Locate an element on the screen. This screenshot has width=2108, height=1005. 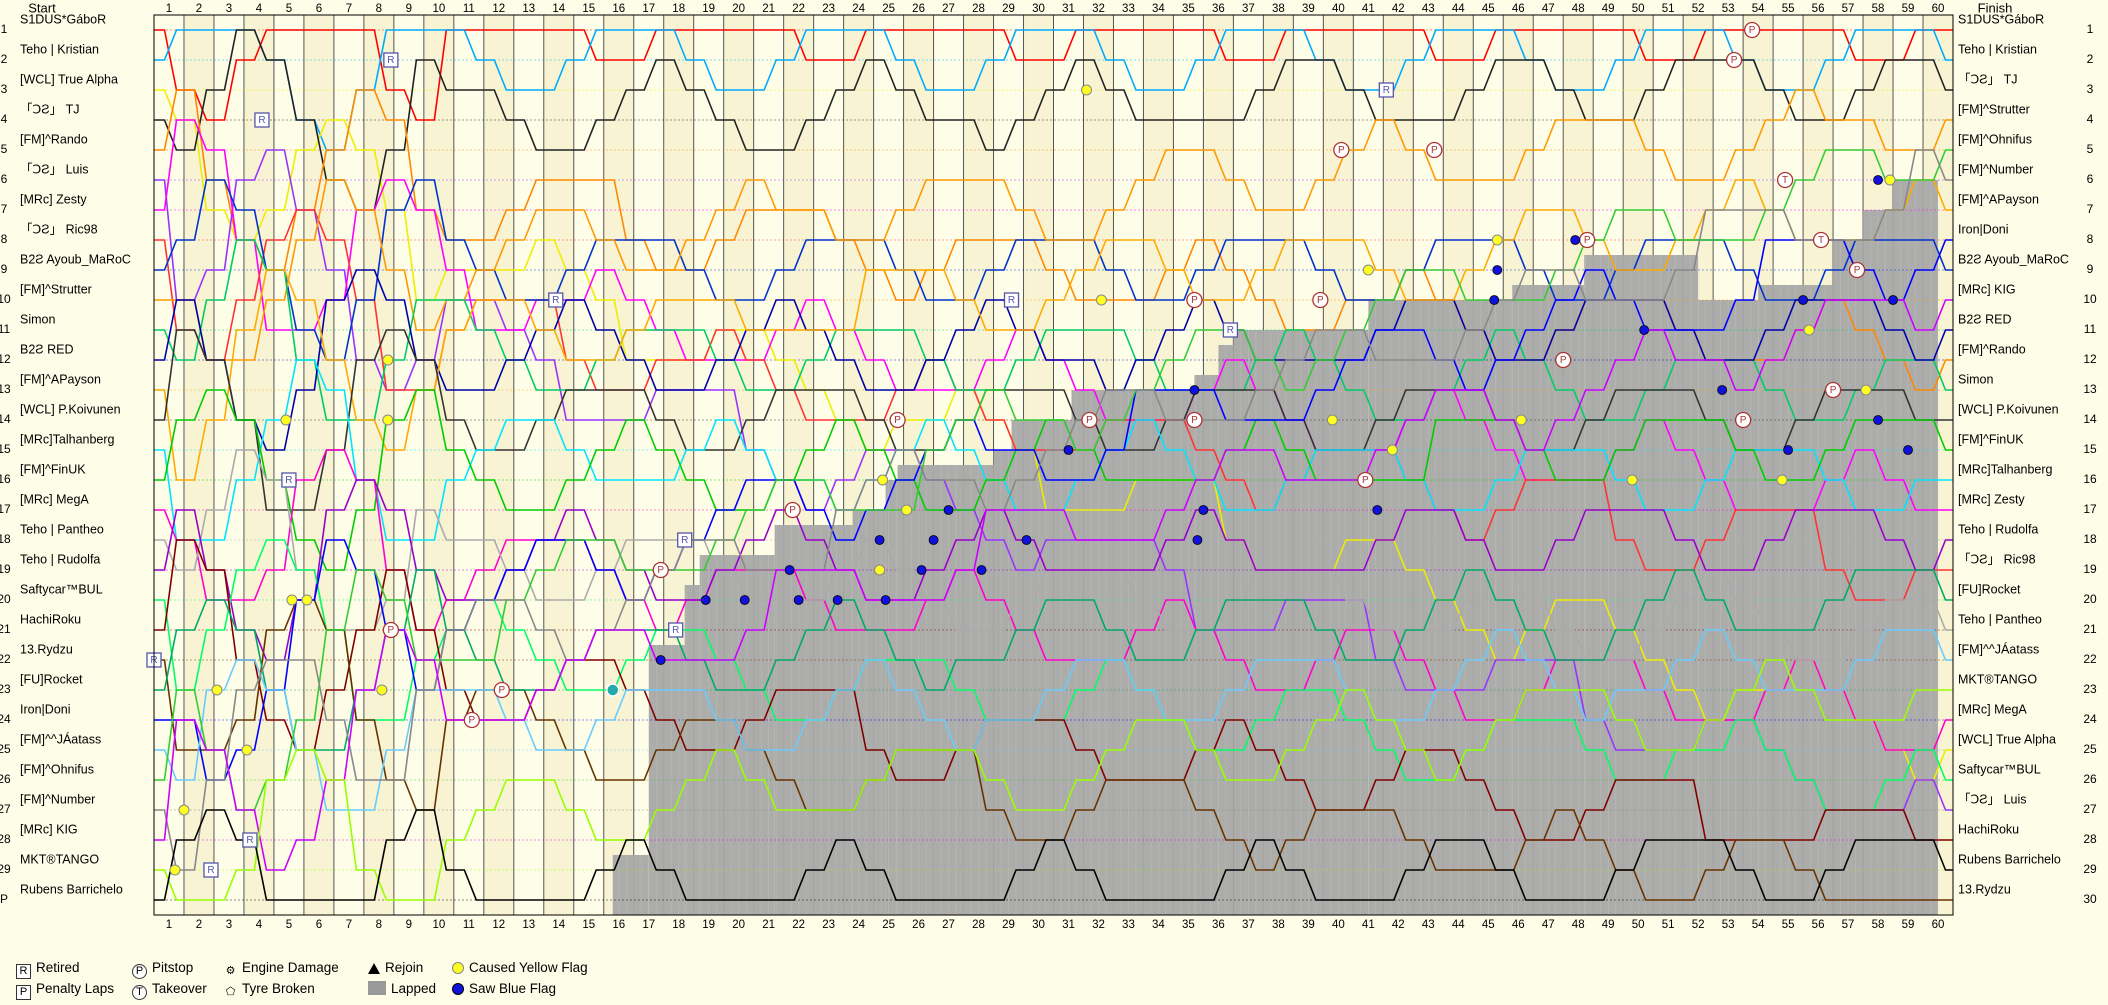
position-label-left: 25 is located at coordinates (5, 749).